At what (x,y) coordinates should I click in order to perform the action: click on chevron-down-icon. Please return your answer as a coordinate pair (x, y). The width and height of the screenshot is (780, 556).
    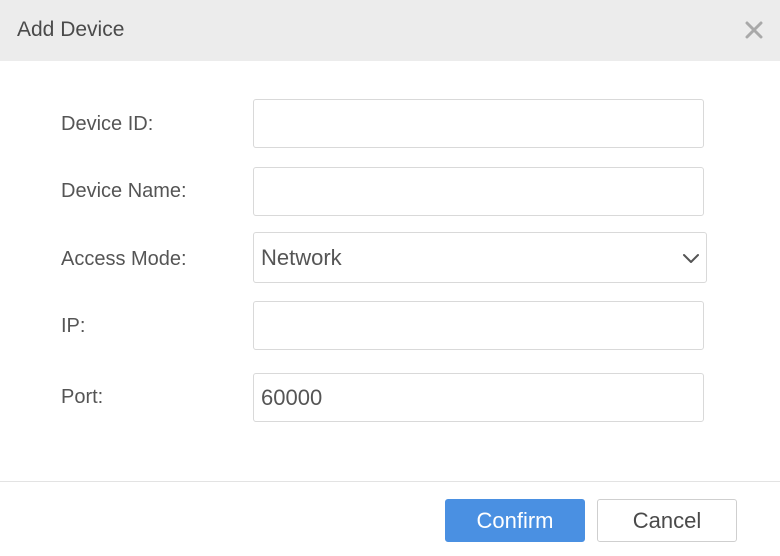
    Looking at the image, I should click on (691, 258).